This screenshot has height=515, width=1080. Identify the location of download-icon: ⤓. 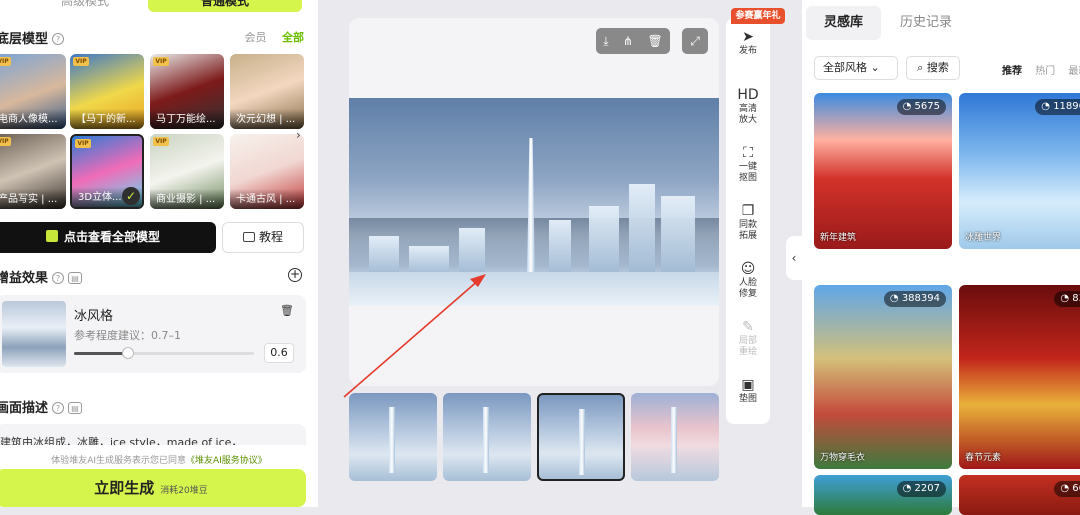
(605, 41).